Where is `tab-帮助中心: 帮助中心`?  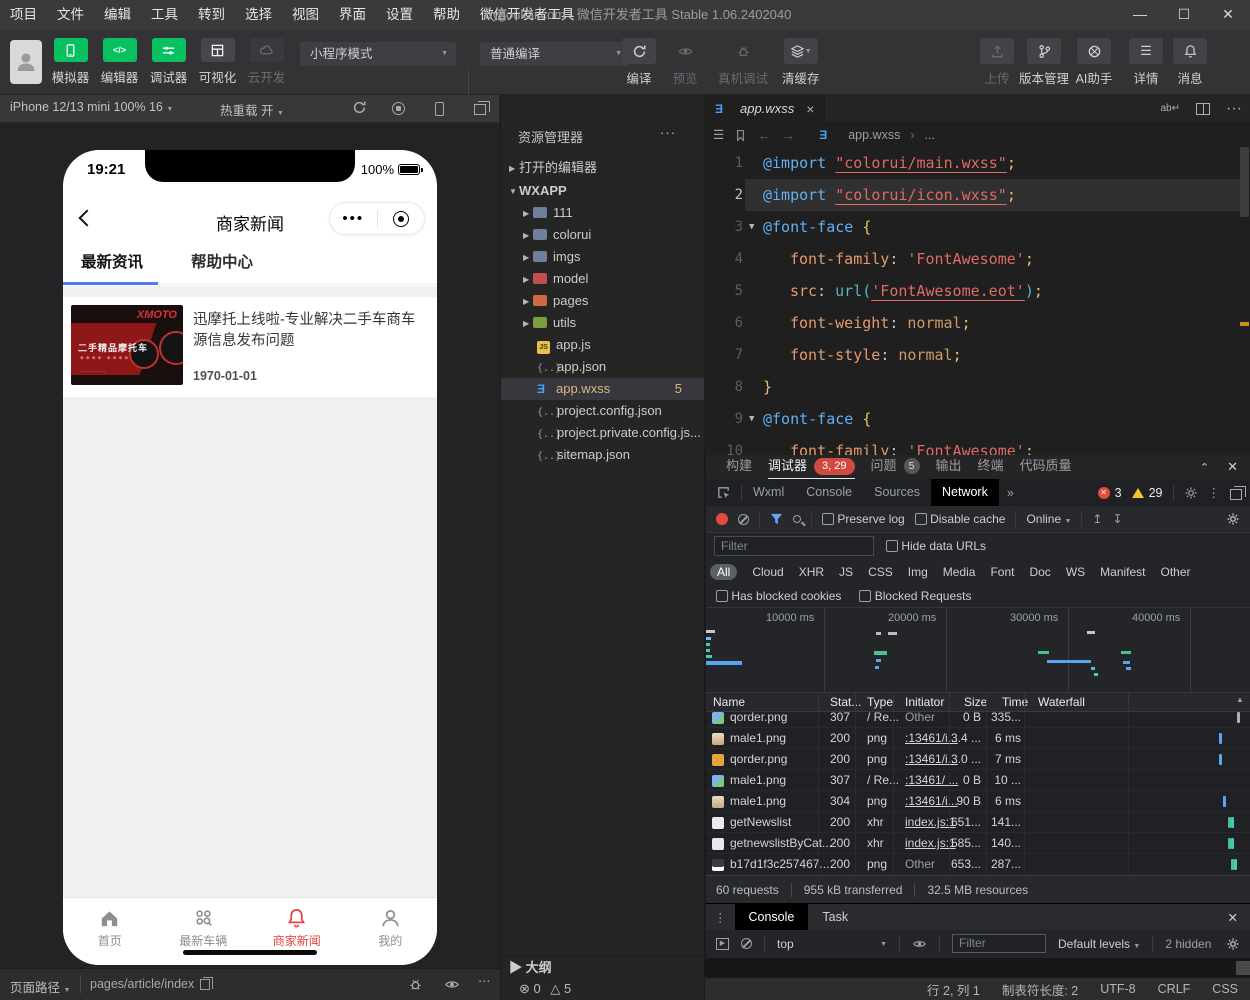 tab-帮助中心: 帮助中心 is located at coordinates (222, 265).